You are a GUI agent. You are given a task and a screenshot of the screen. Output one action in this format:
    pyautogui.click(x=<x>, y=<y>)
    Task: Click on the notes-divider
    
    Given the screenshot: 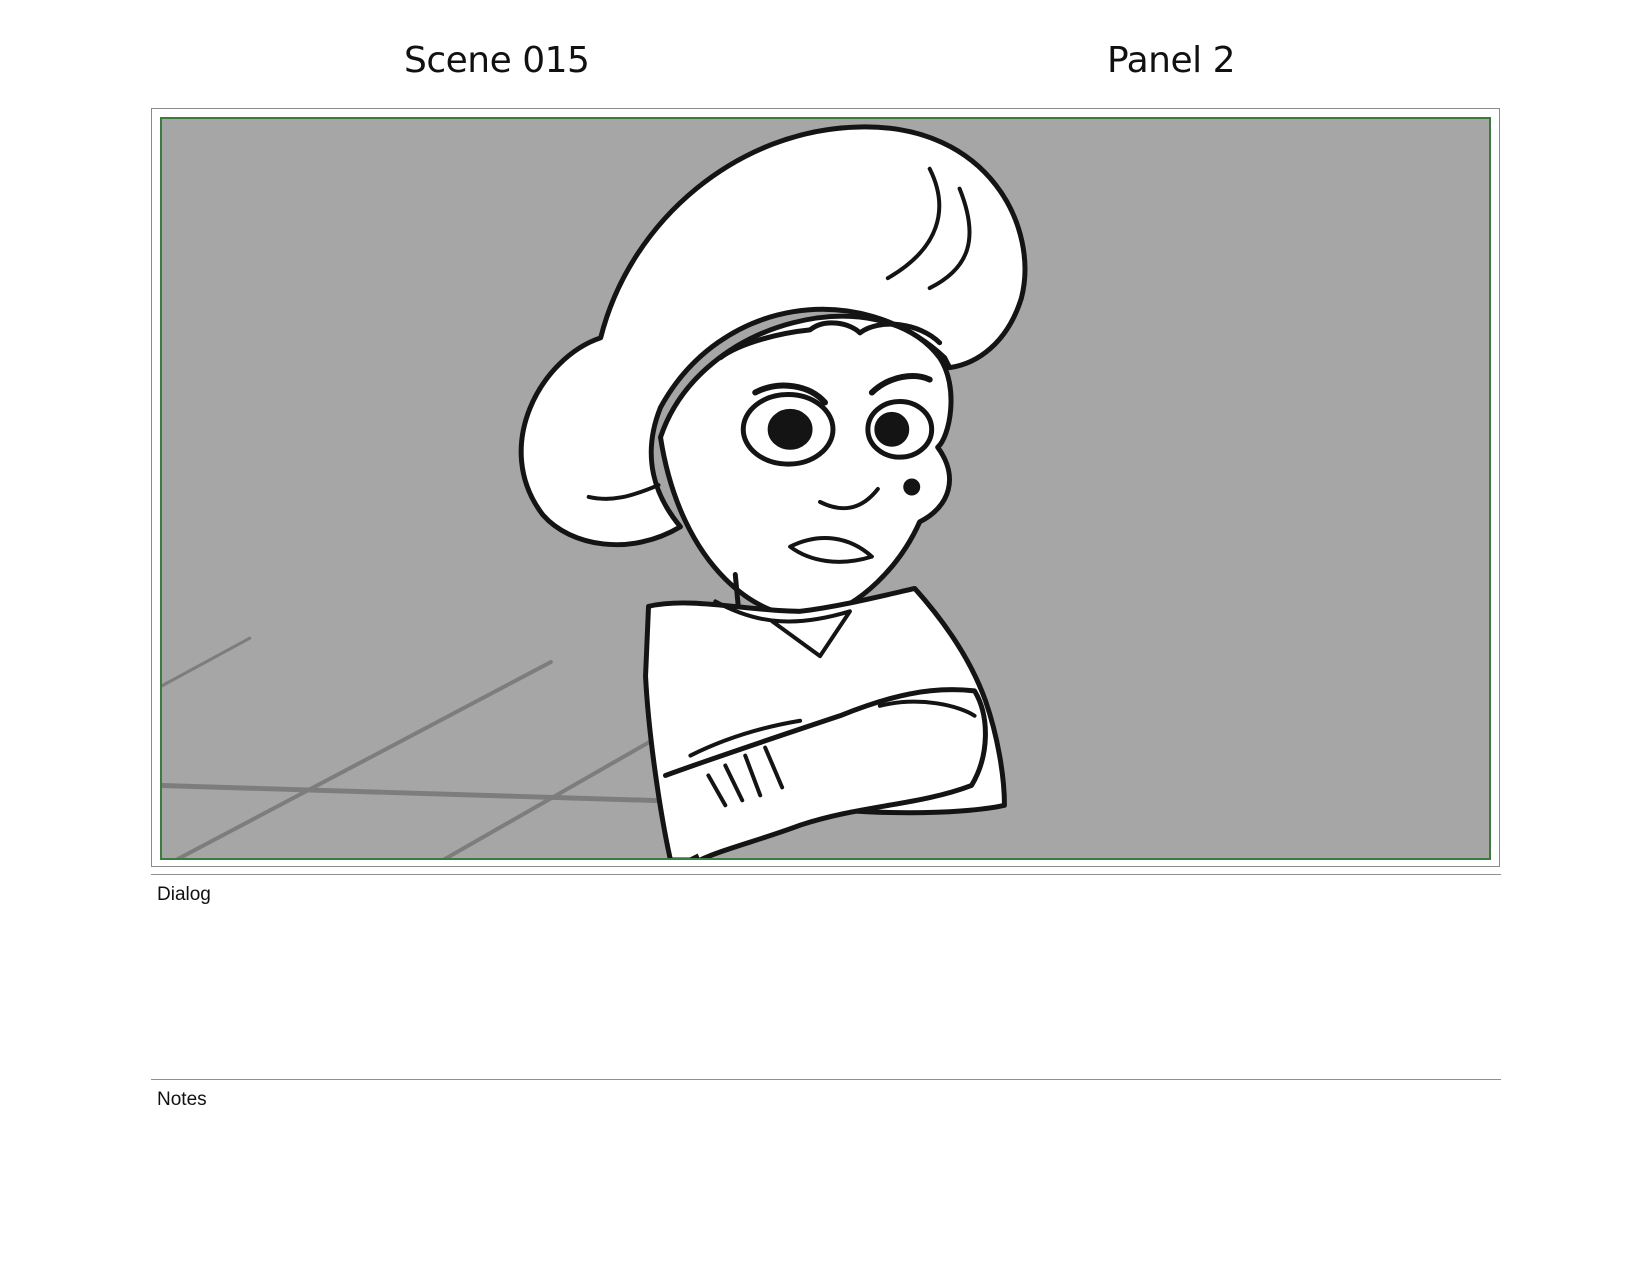 What is the action you would take?
    pyautogui.click(x=826, y=1079)
    